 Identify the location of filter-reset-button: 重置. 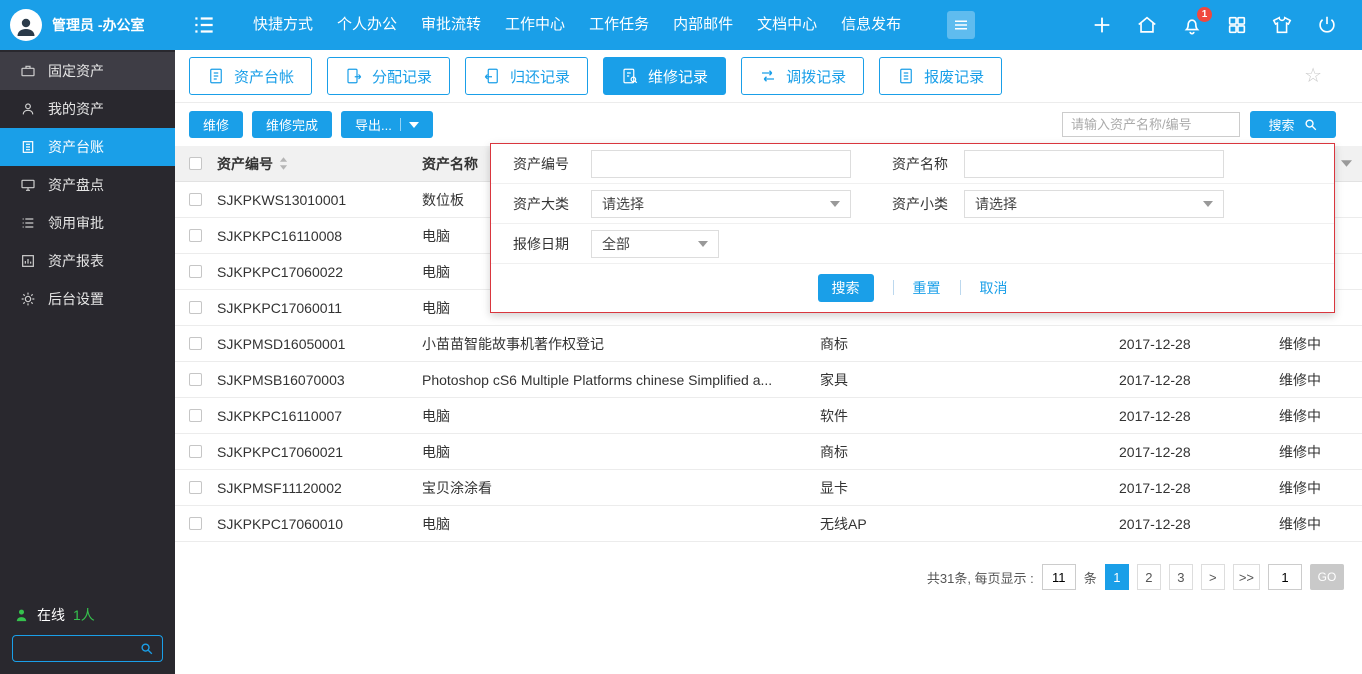
(927, 288).